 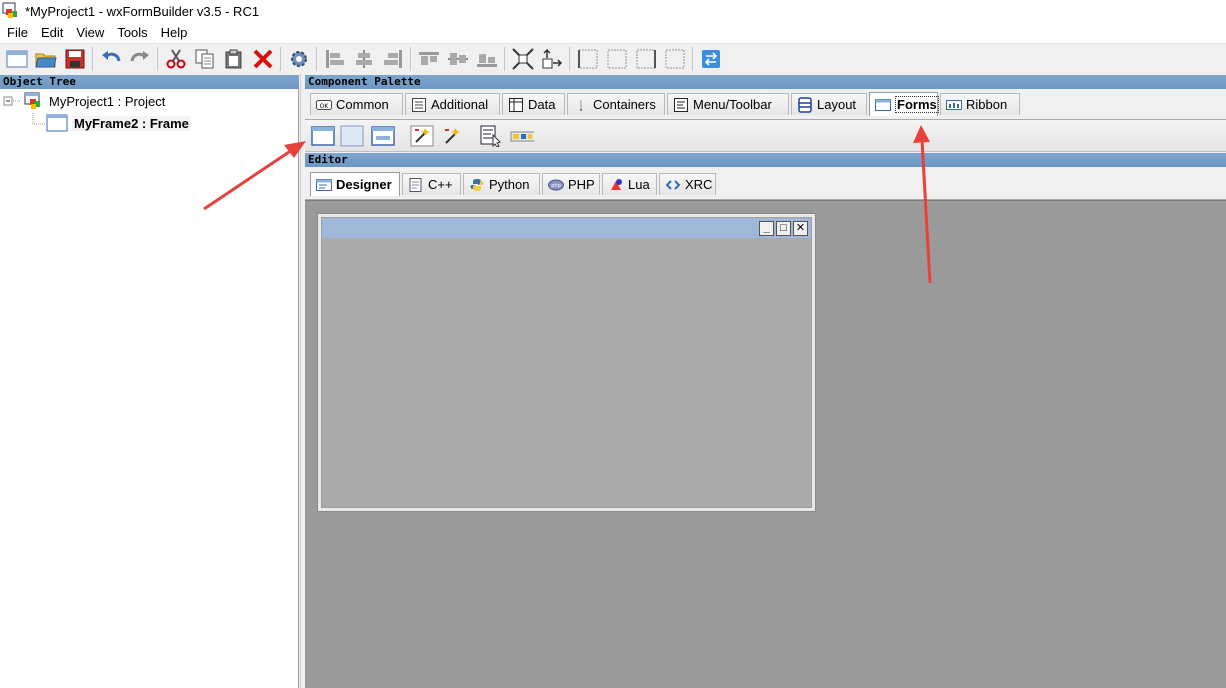 I want to click on editor-tabs: Designer C++ Python php PHP Lua XRC, so click(x=765, y=184).